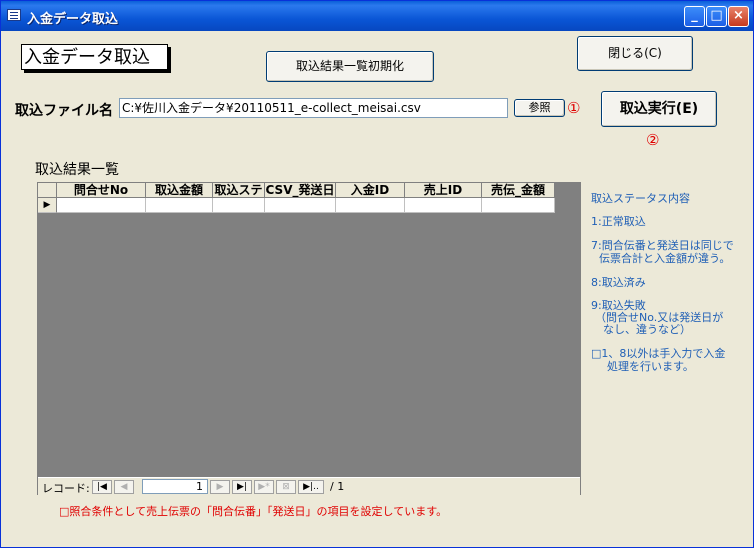 This screenshot has width=754, height=548. What do you see at coordinates (337, 486) in the screenshot?
I see `record-total: / 1` at bounding box center [337, 486].